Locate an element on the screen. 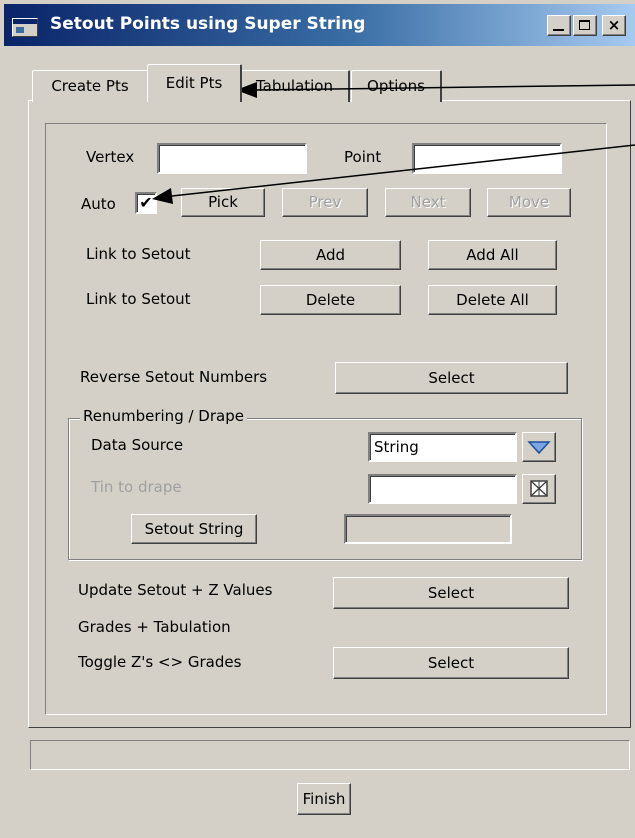 The height and width of the screenshot is (838, 635). tab-edit-pts: Edit Pts is located at coordinates (194, 83).